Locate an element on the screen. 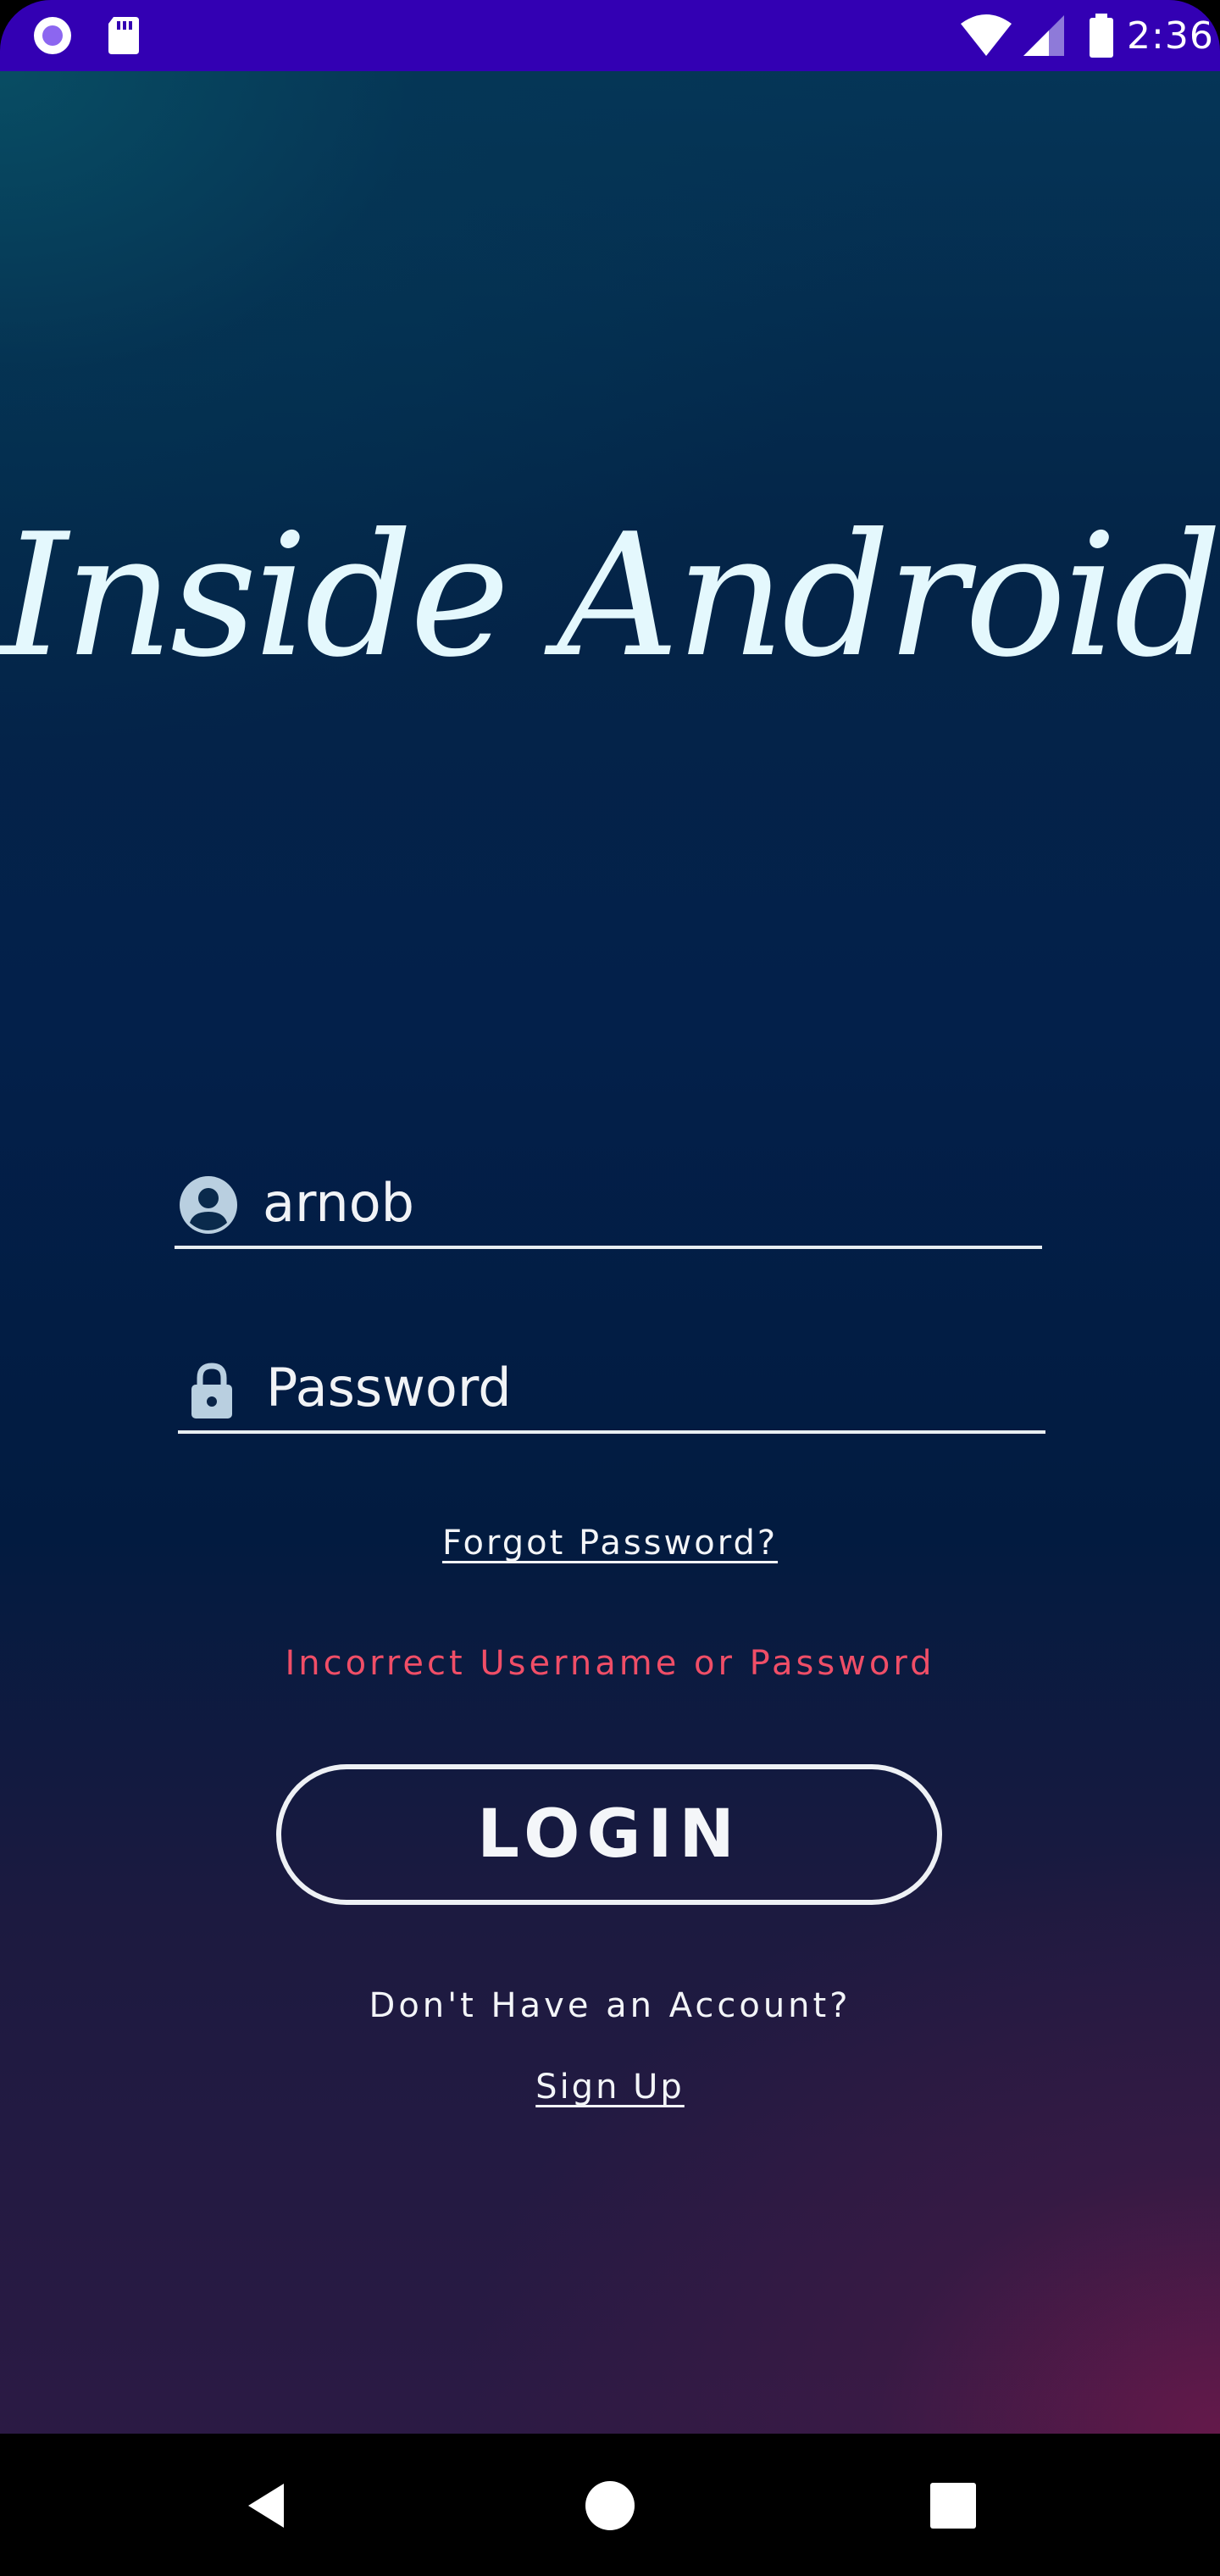 The width and height of the screenshot is (1220, 2576). signup-link: Sign Up is located at coordinates (610, 2087).